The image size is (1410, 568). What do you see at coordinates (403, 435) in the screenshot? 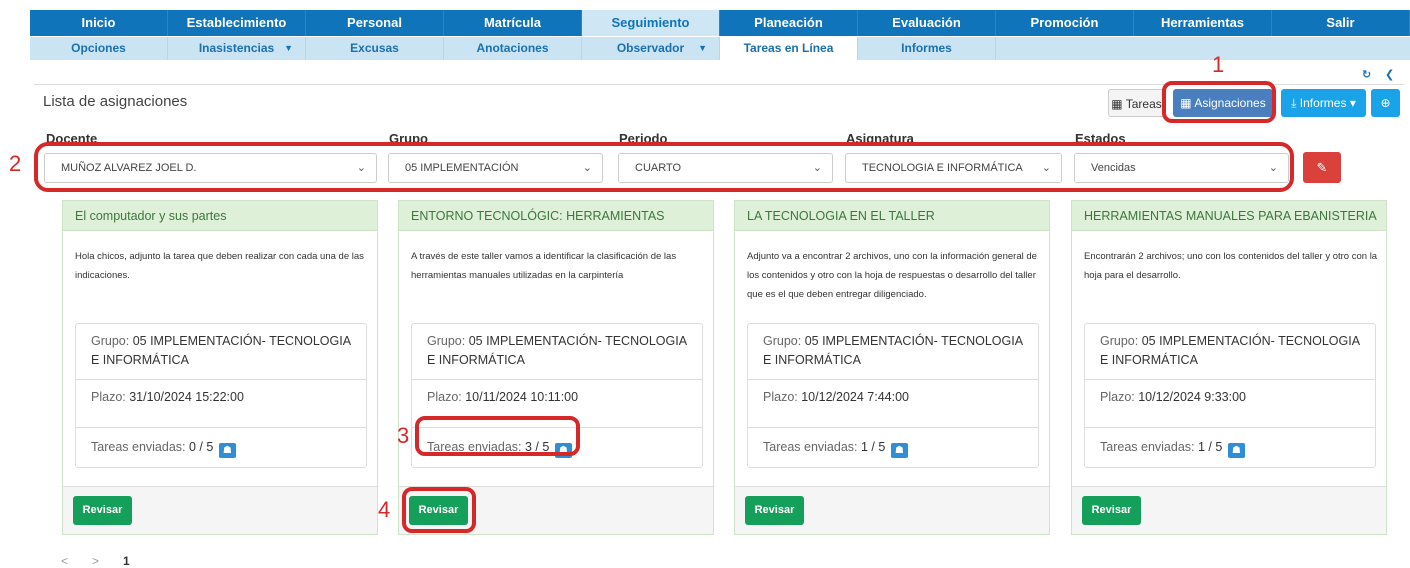
I see `annotation-number-3: 3` at bounding box center [403, 435].